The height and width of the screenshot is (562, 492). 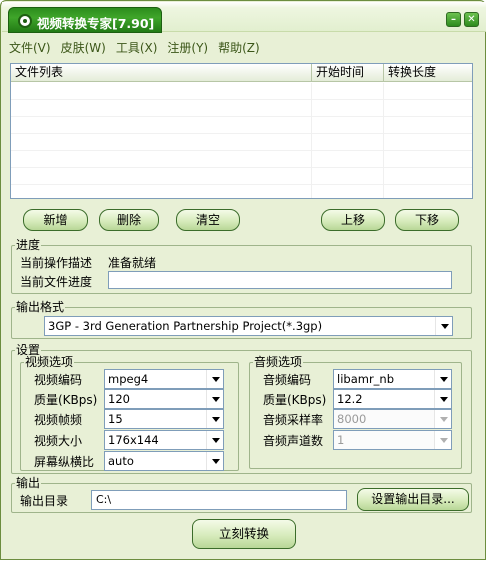 What do you see at coordinates (58, 380) in the screenshot?
I see `video-codec-label: 视频编码` at bounding box center [58, 380].